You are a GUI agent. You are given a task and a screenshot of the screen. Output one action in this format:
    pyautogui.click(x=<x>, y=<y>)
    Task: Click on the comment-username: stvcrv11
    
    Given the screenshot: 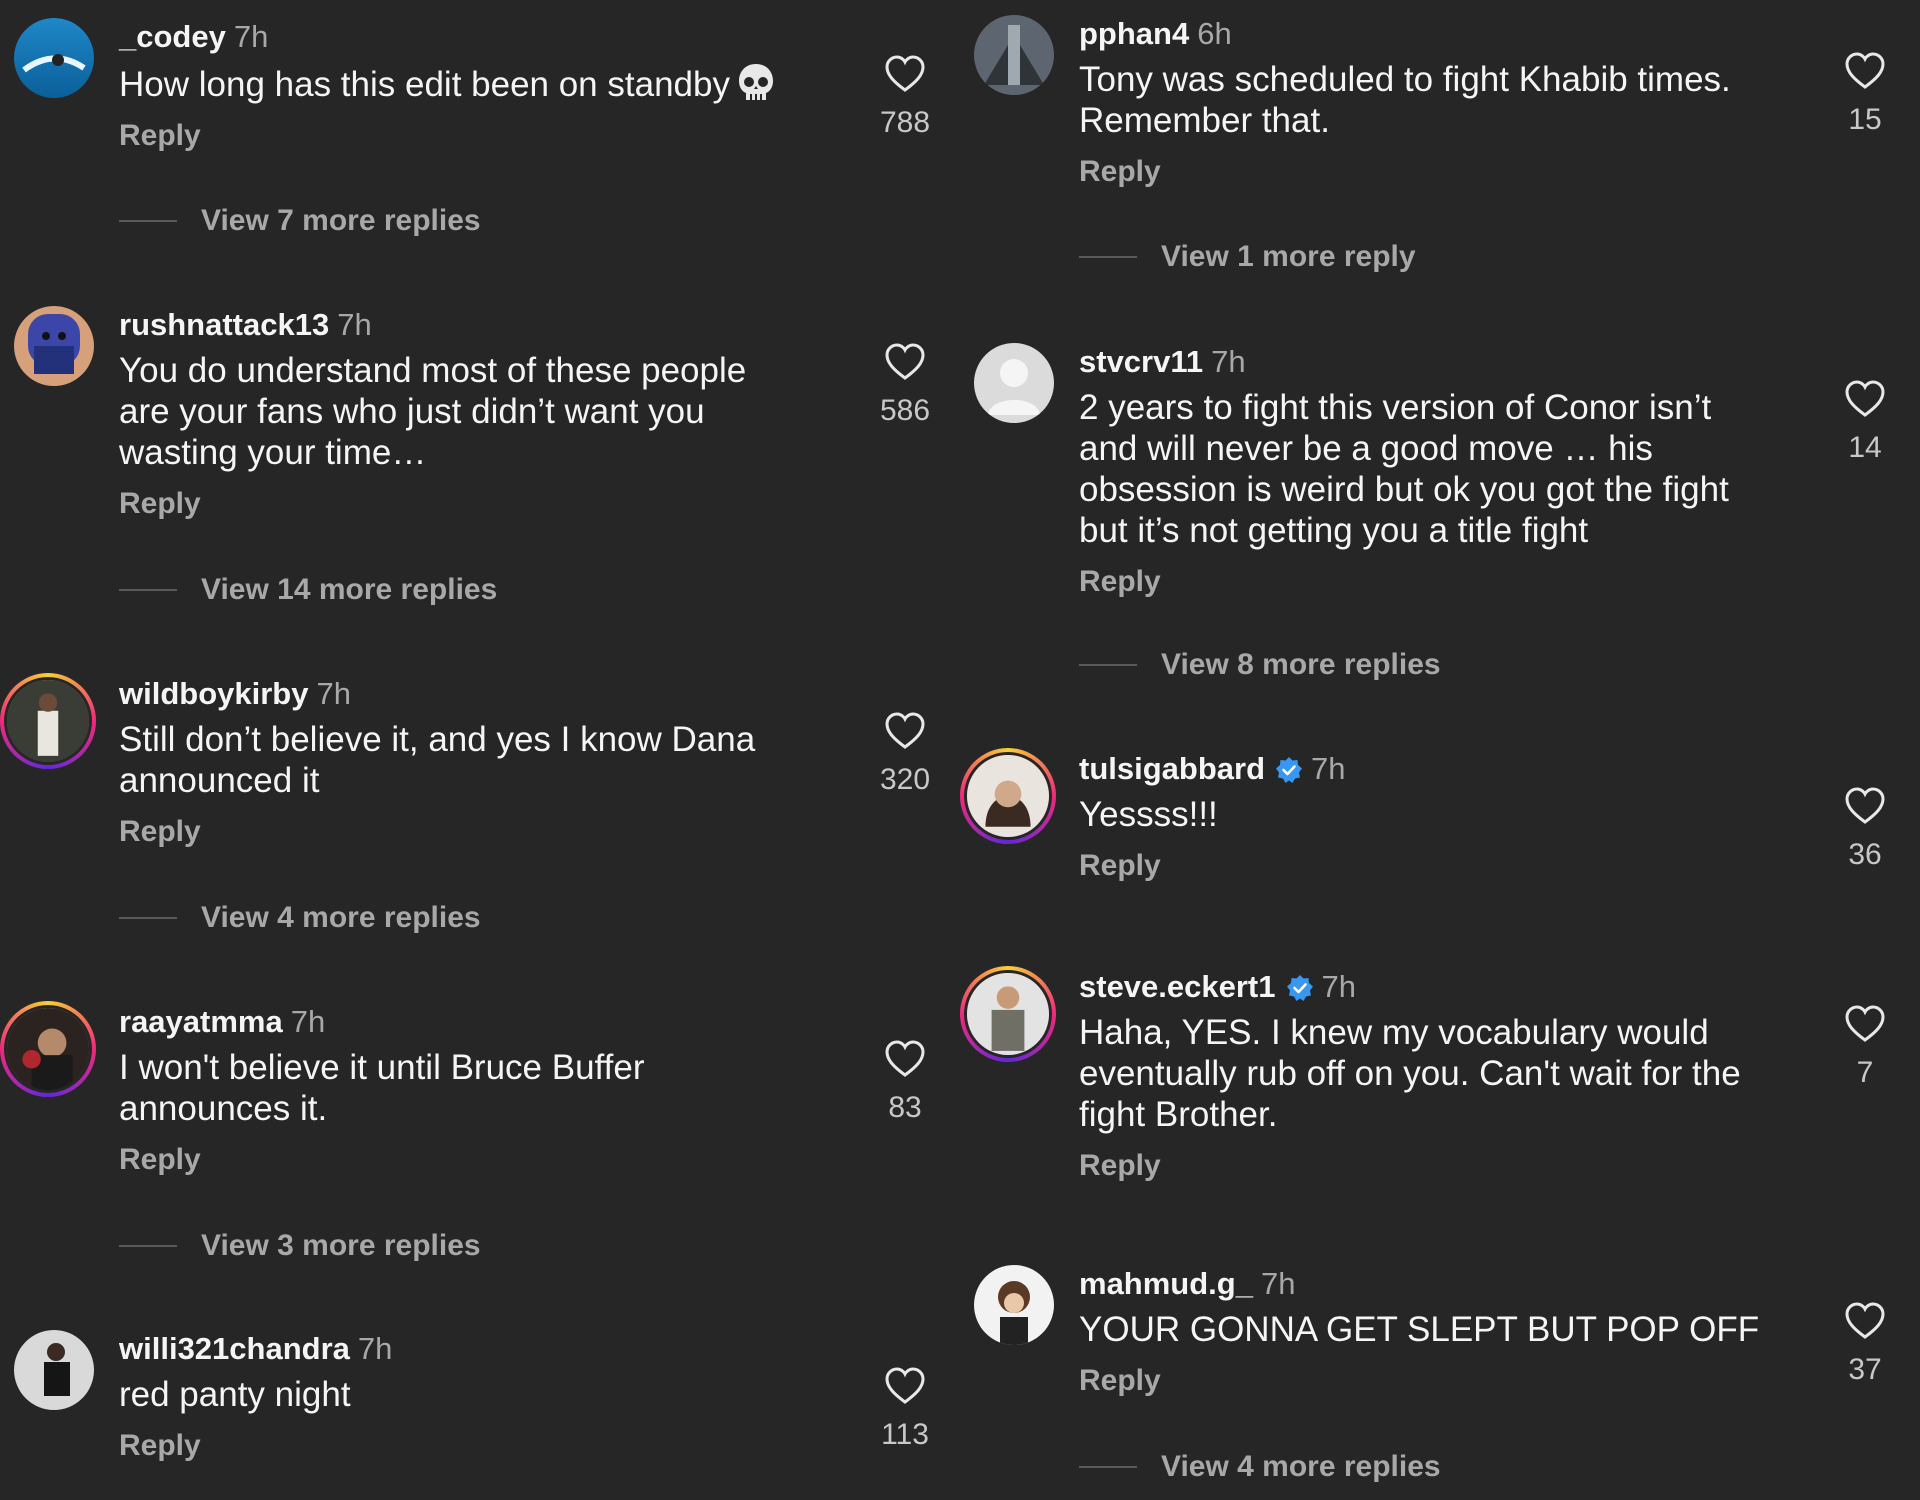 What is the action you would take?
    pyautogui.click(x=1141, y=361)
    